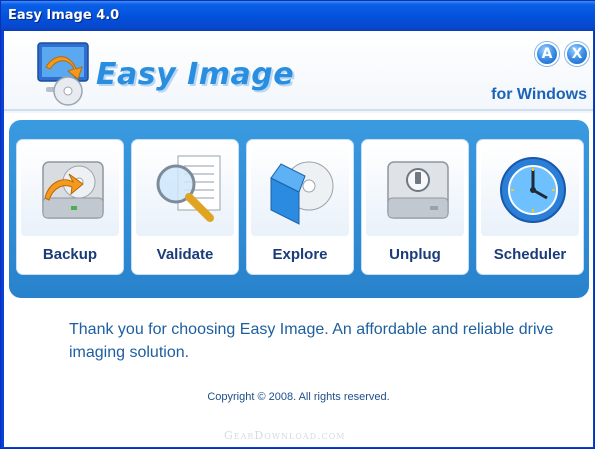 This screenshot has width=595, height=449. I want to click on watermark-text: GearDownload.com, so click(285, 435).